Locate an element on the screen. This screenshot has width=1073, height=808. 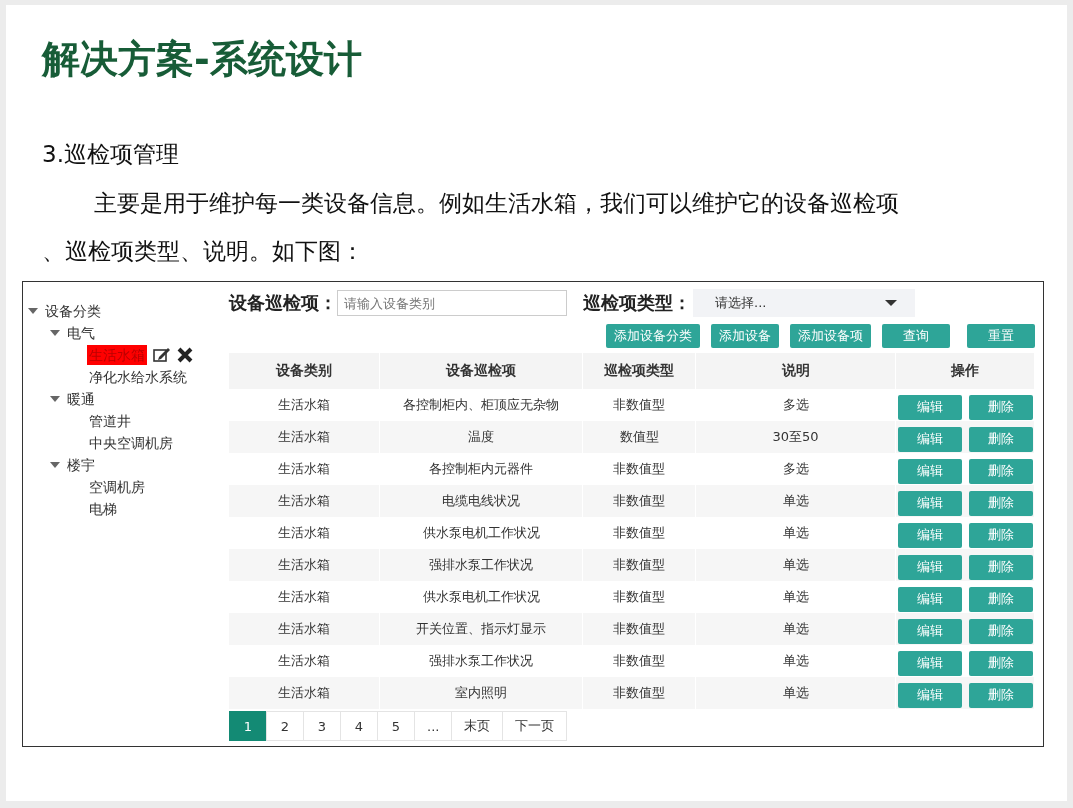
tree-item: 暖通 is located at coordinates (81, 399).